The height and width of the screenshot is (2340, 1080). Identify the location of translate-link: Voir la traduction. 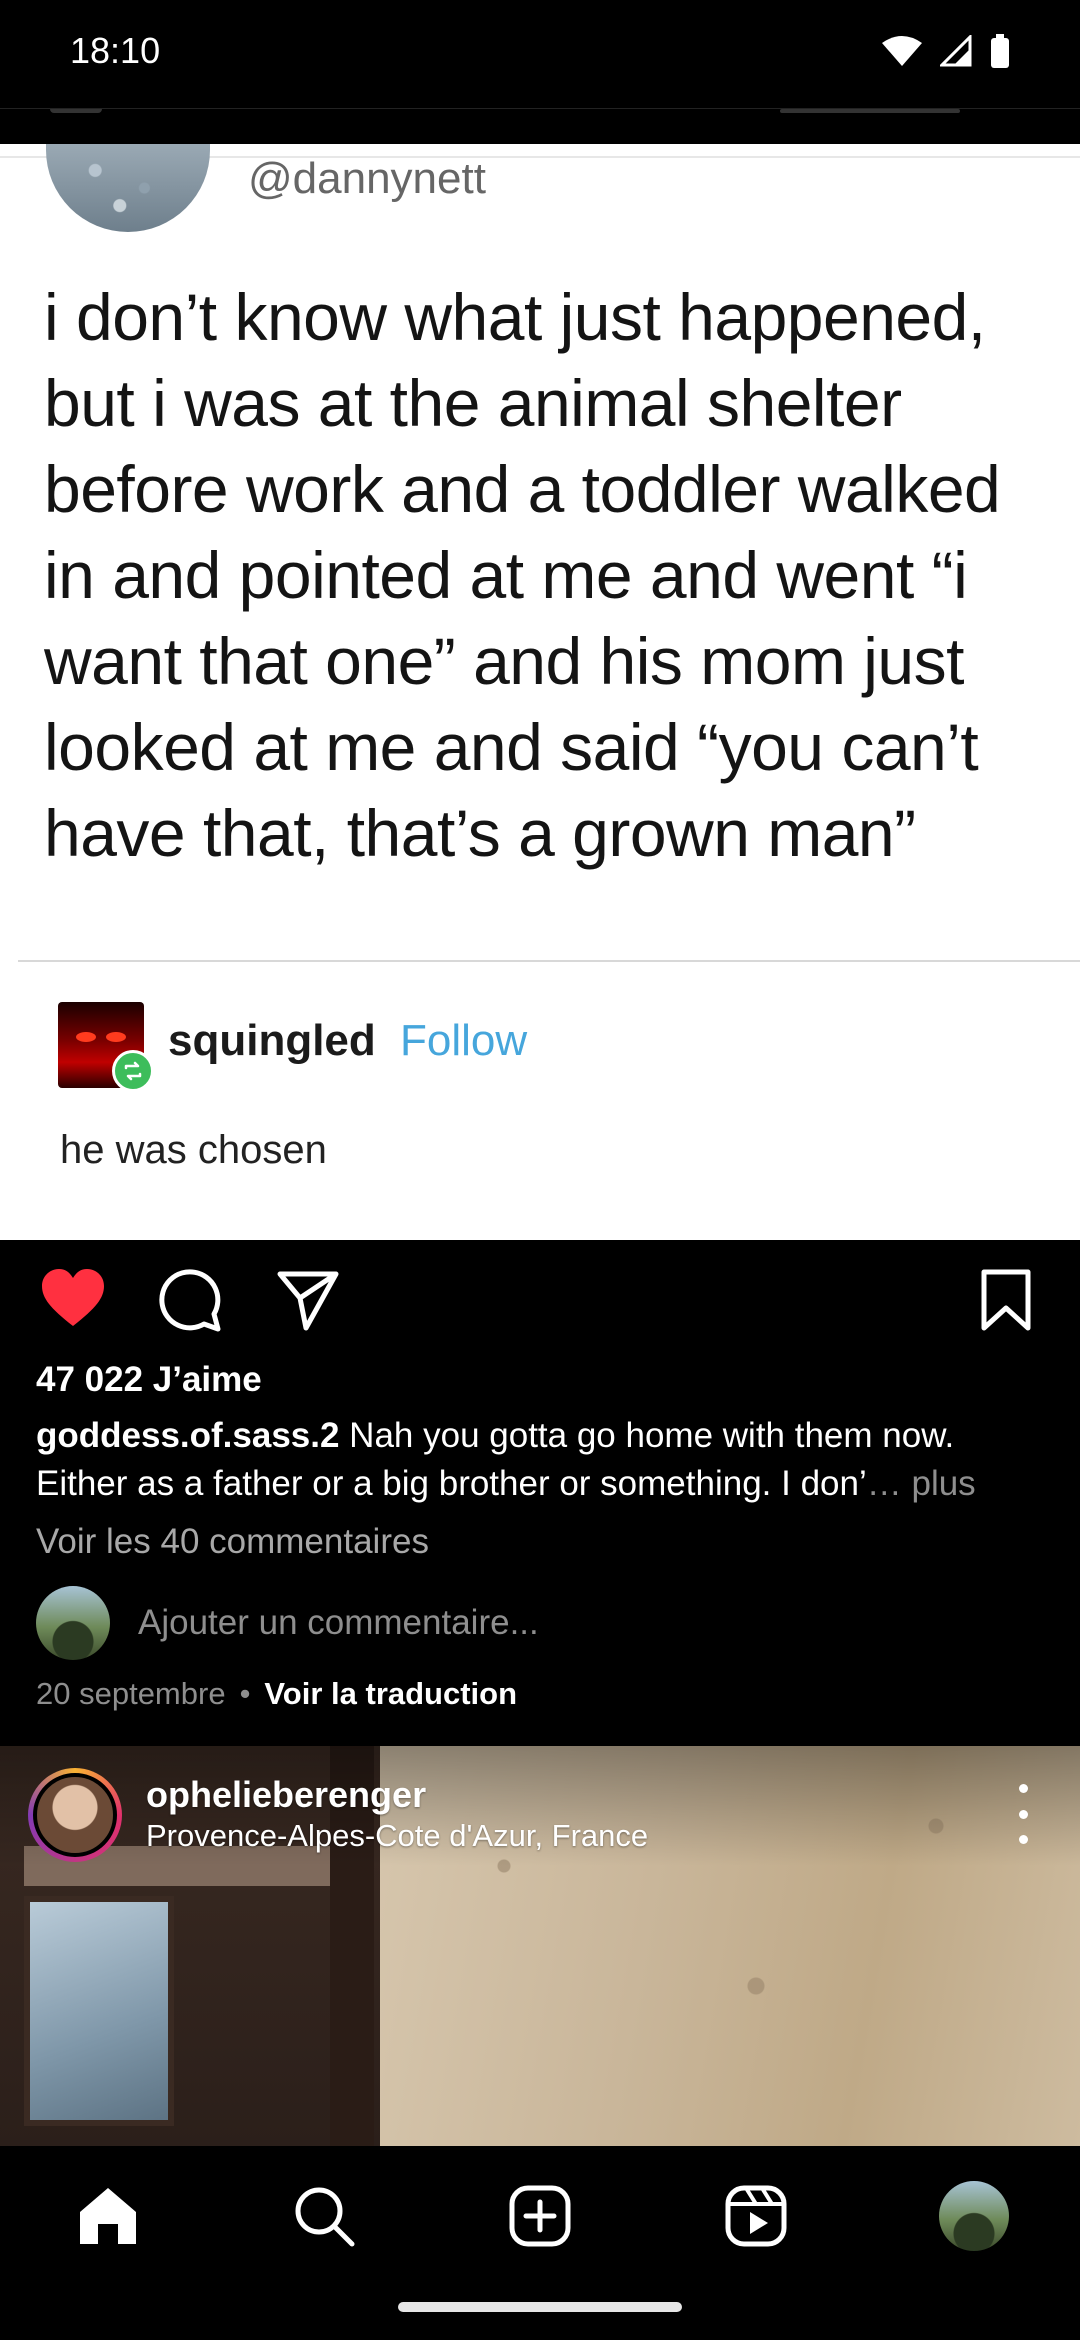
(390, 1694).